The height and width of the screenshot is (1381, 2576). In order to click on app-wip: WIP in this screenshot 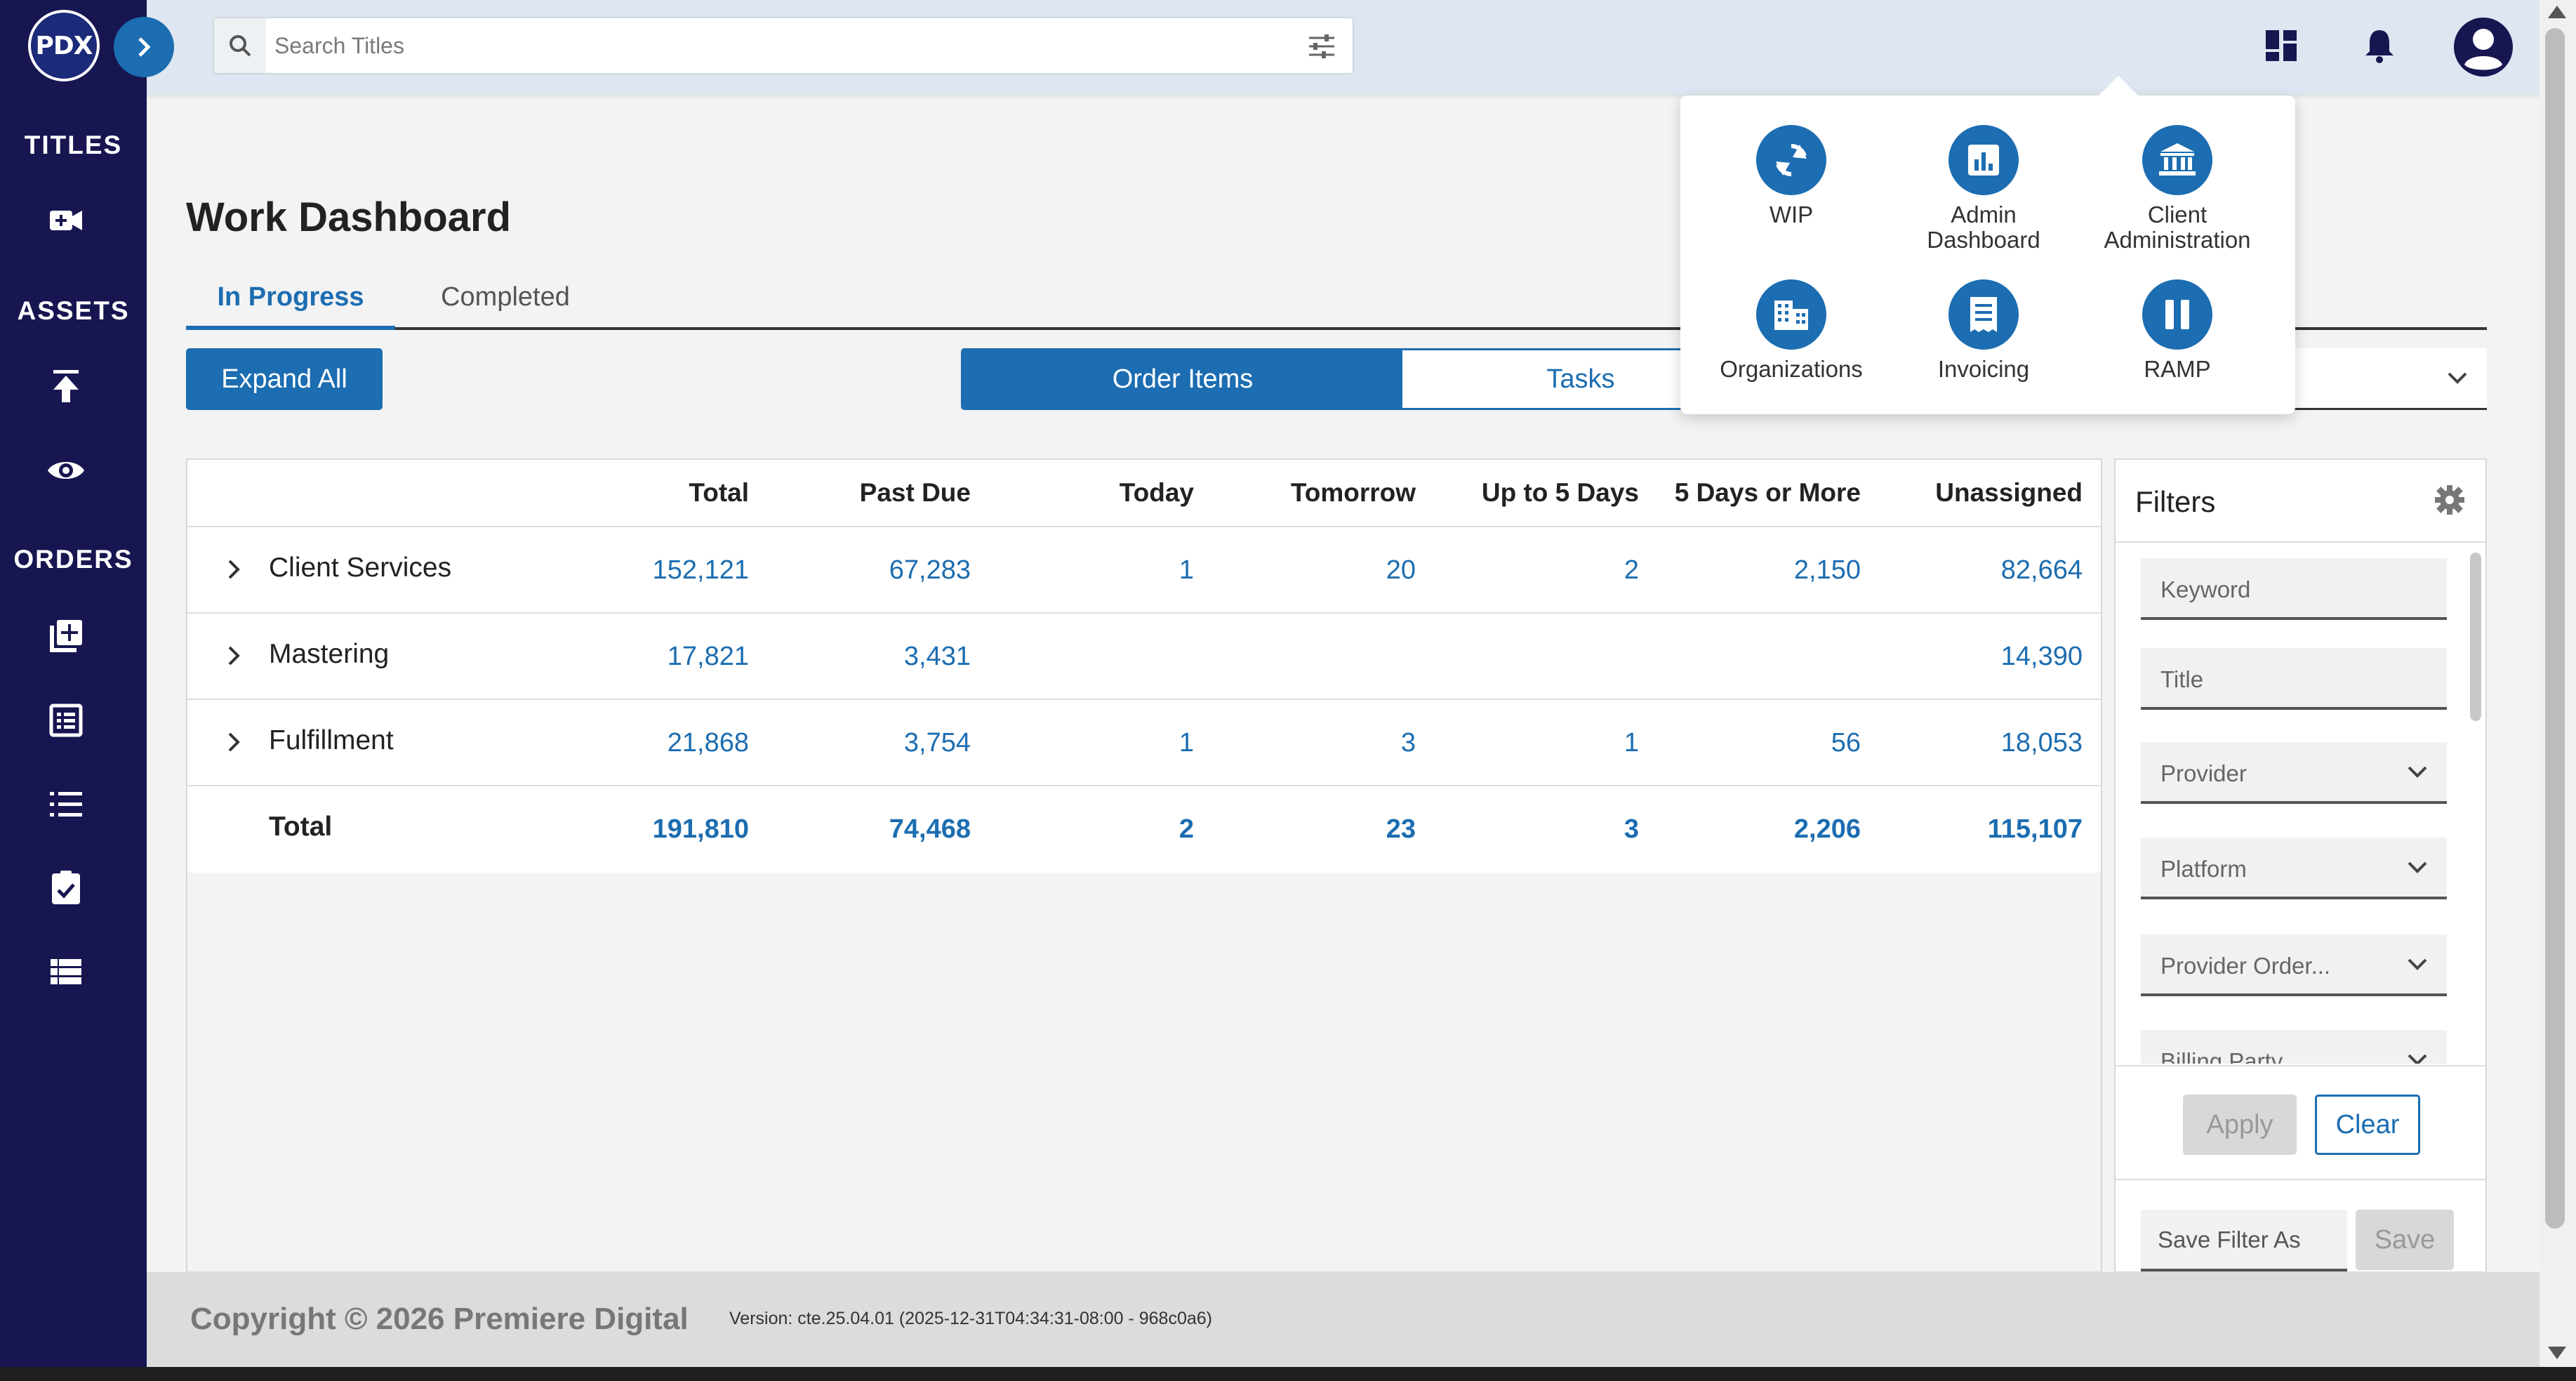, I will do `click(1792, 176)`.